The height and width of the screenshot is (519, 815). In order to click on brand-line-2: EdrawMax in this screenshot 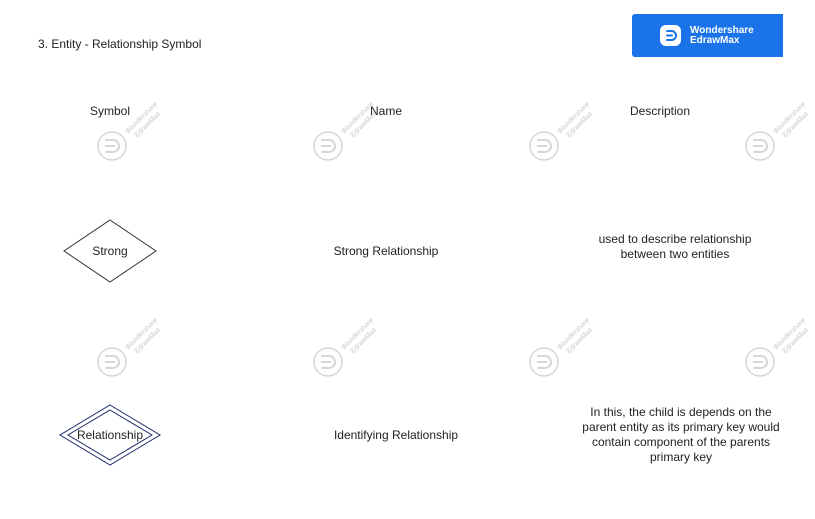, I will do `click(715, 40)`.